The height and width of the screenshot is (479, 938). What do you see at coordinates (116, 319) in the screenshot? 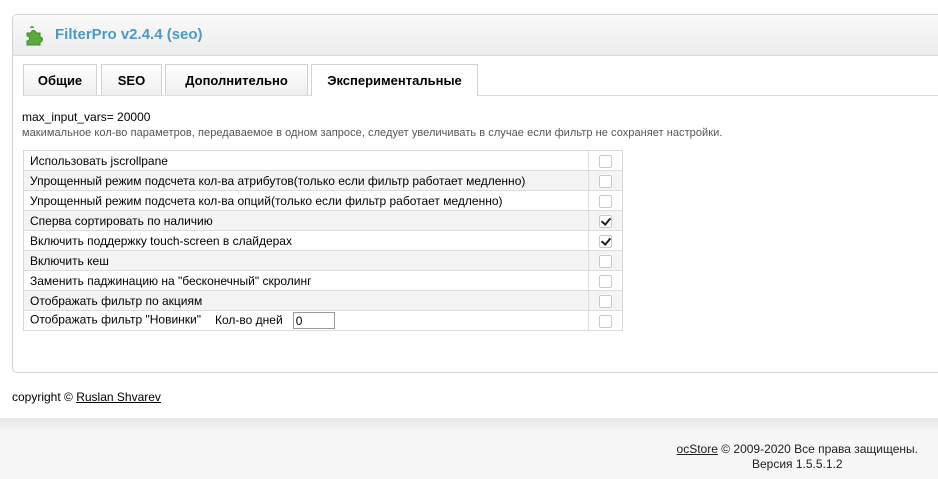
I see `option-label: Отображать фильтр "Новинки"` at bounding box center [116, 319].